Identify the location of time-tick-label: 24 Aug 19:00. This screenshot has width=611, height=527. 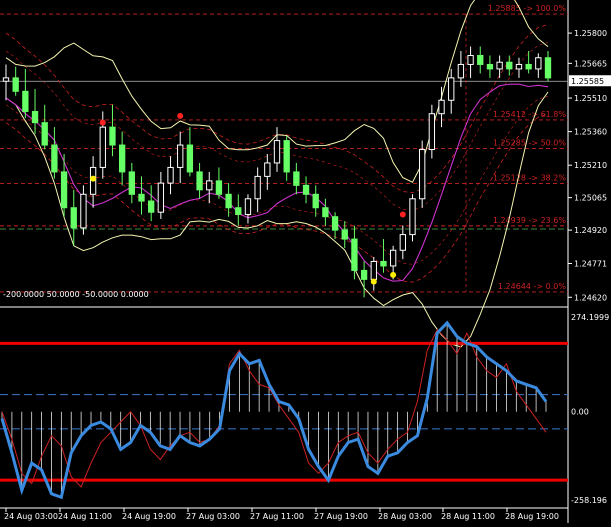
(149, 516).